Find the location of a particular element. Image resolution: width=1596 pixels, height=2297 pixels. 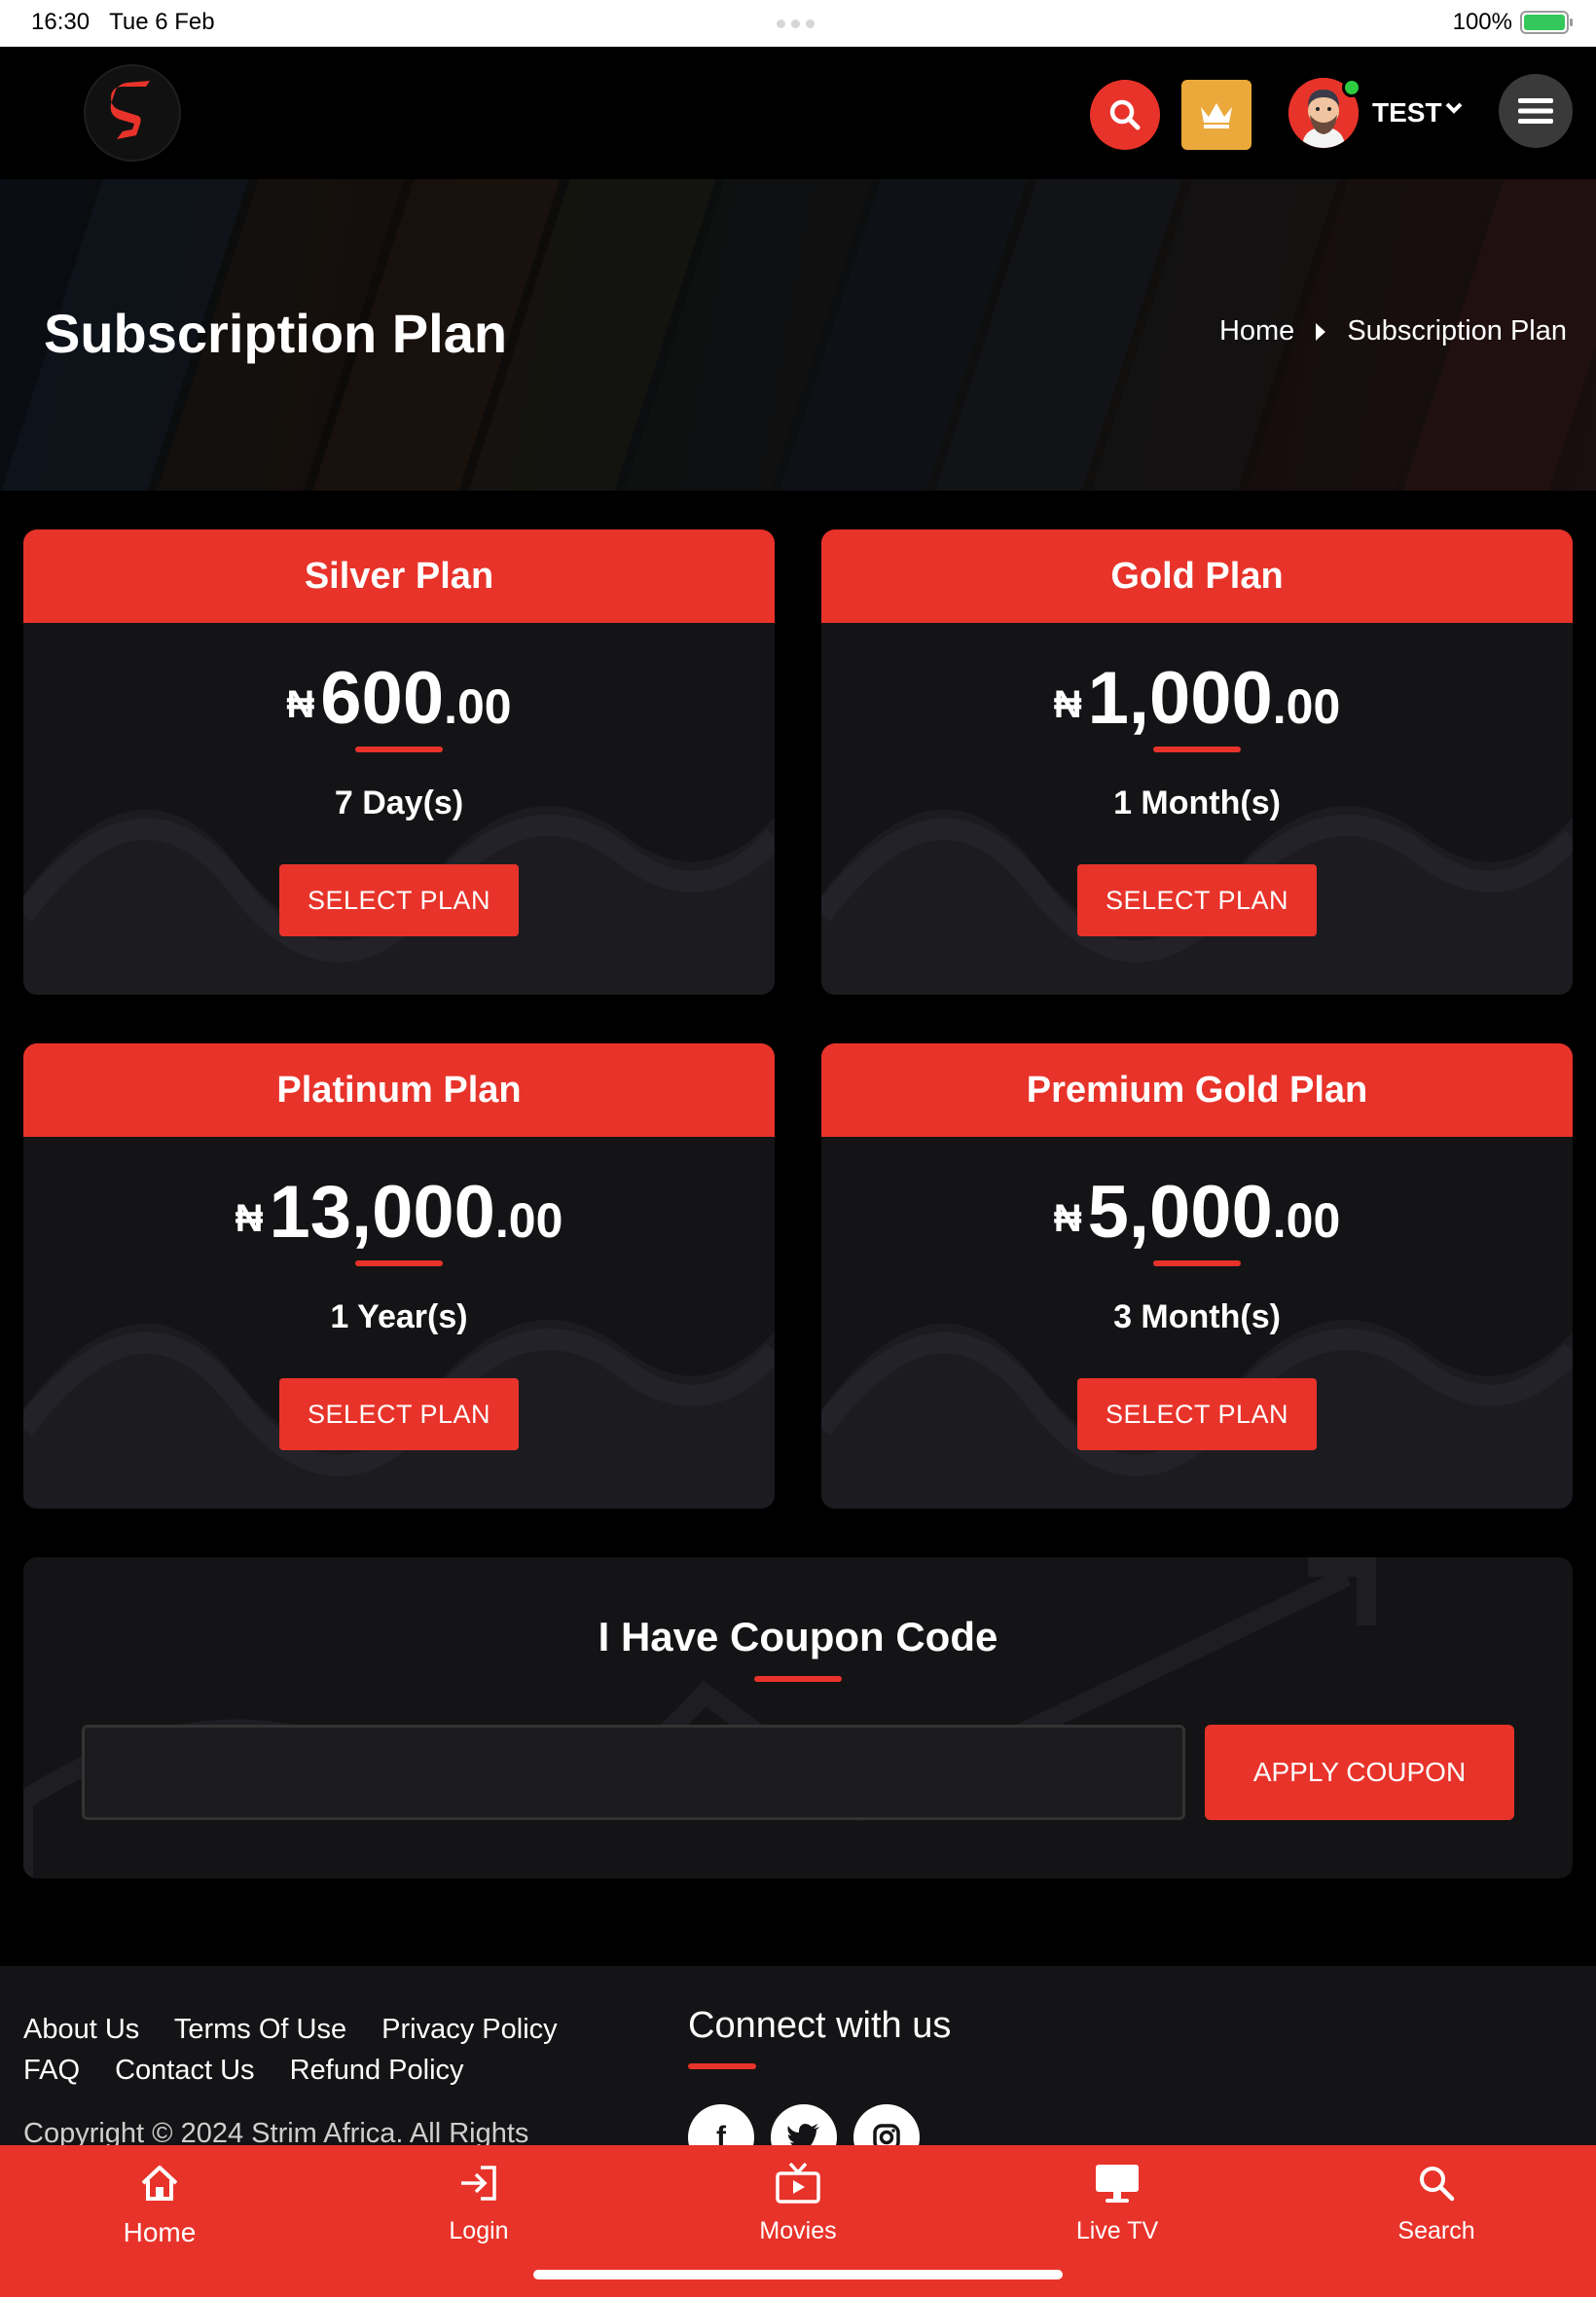

page-banner: Subscription Plan Home Subscription Plan is located at coordinates (798, 335).